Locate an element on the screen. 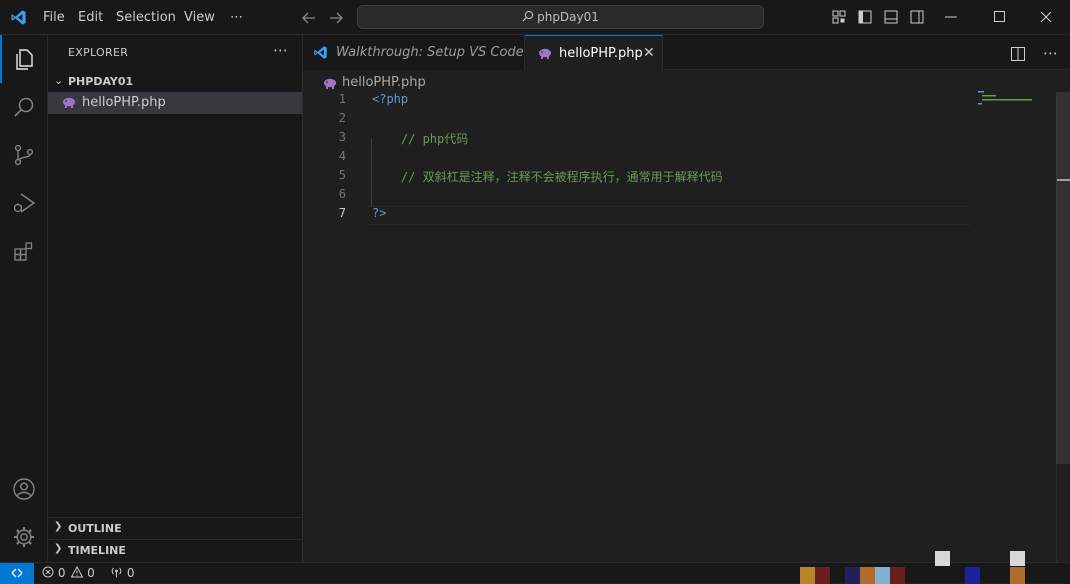 The width and height of the screenshot is (1070, 584). error-icon is located at coordinates (48, 572).